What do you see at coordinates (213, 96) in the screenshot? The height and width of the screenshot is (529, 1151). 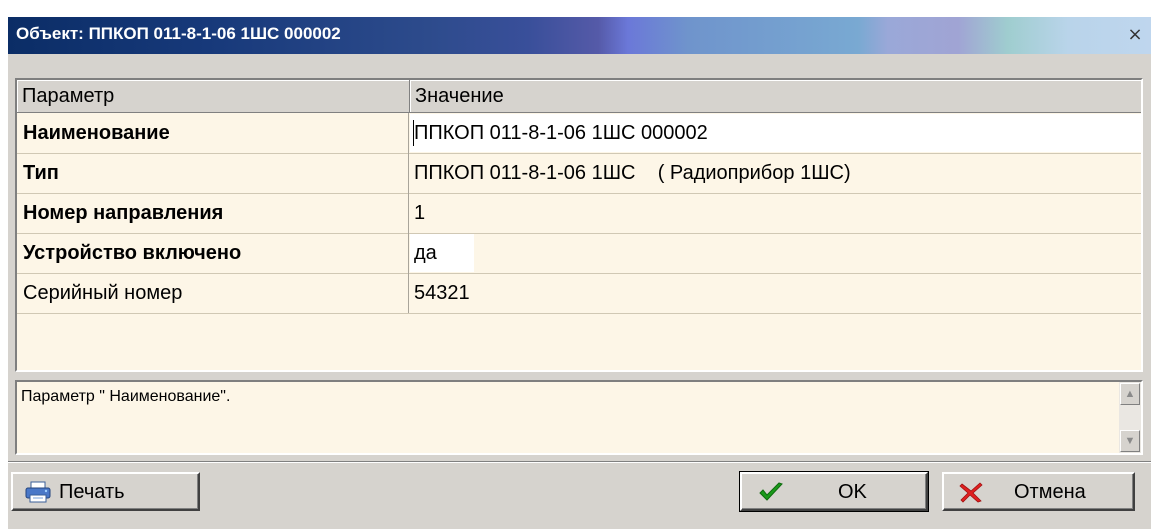 I see `column-header-param: Параметр` at bounding box center [213, 96].